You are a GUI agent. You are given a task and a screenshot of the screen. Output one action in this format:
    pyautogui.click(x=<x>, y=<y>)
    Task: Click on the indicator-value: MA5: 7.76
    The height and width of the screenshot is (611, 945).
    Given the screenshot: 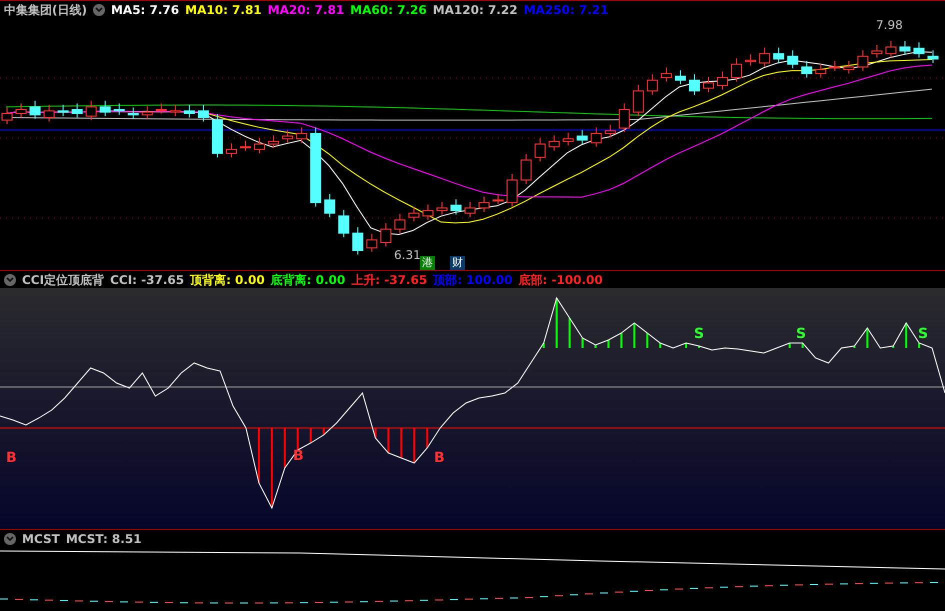 What is the action you would take?
    pyautogui.click(x=145, y=9)
    